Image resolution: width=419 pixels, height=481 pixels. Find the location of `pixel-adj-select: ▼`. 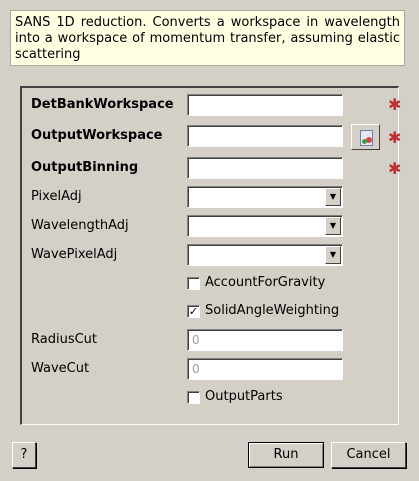

pixel-adj-select: ▼ is located at coordinates (265, 197).